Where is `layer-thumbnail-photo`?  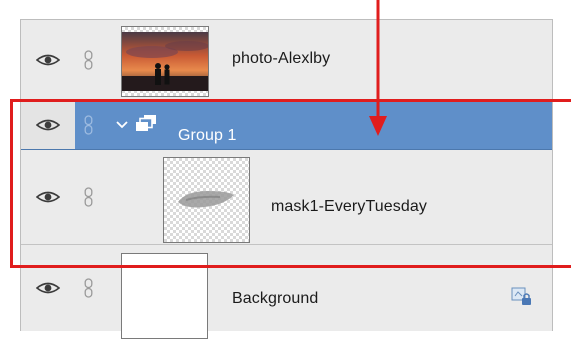
layer-thumbnail-photo is located at coordinates (165, 61).